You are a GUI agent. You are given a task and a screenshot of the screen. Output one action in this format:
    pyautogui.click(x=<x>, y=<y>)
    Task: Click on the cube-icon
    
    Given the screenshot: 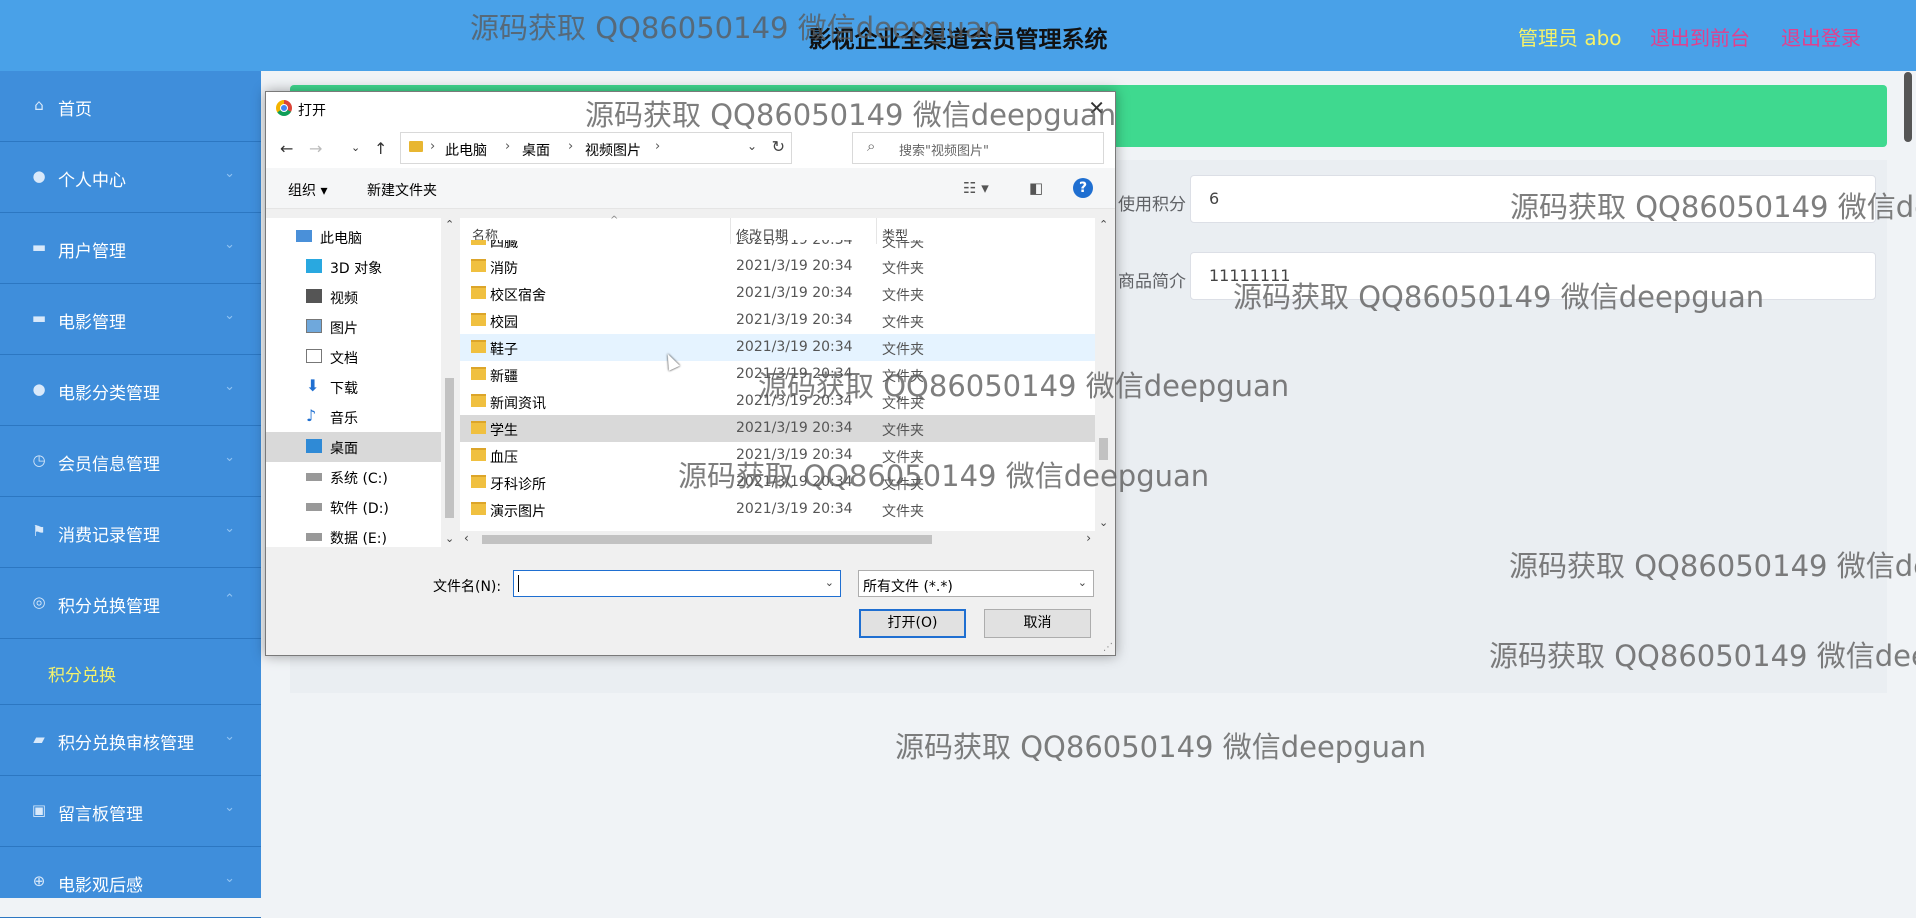 What is the action you would take?
    pyautogui.click(x=314, y=266)
    